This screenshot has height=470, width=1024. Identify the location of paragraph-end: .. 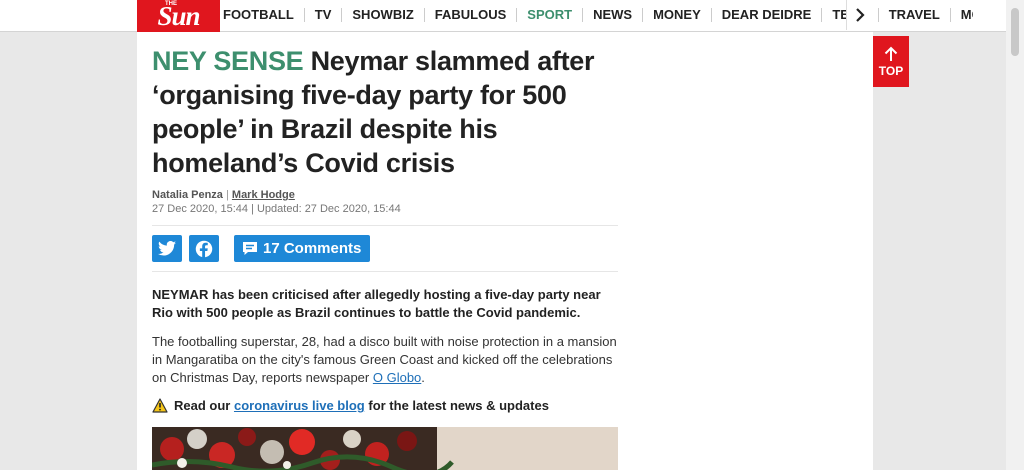
(423, 377).